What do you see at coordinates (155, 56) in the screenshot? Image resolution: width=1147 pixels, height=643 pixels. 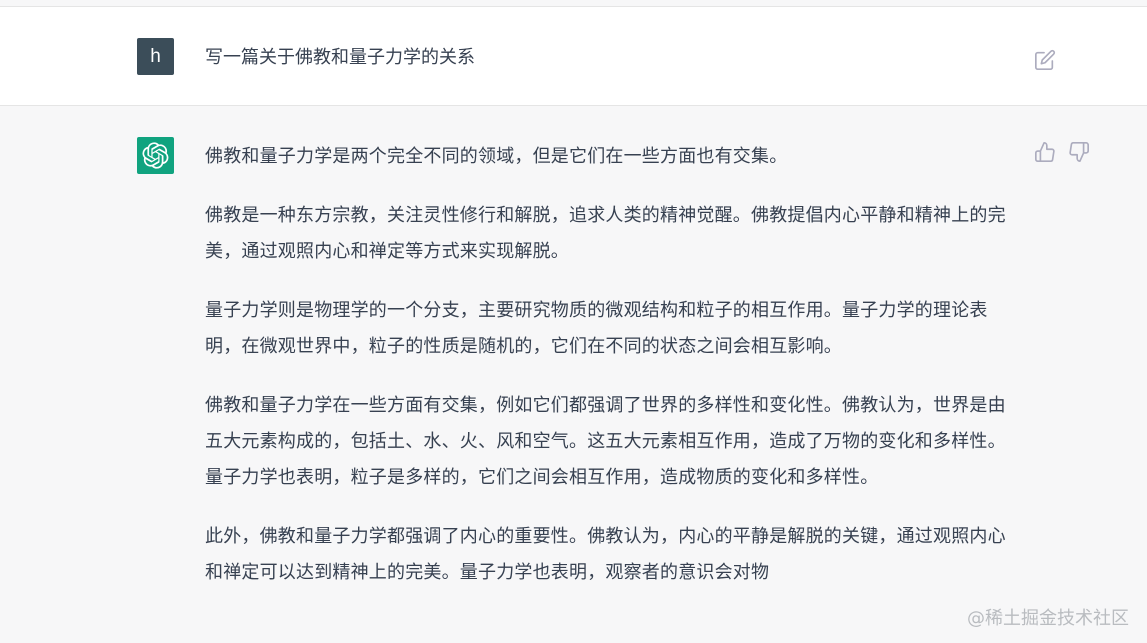 I see `user-avatar: h` at bounding box center [155, 56].